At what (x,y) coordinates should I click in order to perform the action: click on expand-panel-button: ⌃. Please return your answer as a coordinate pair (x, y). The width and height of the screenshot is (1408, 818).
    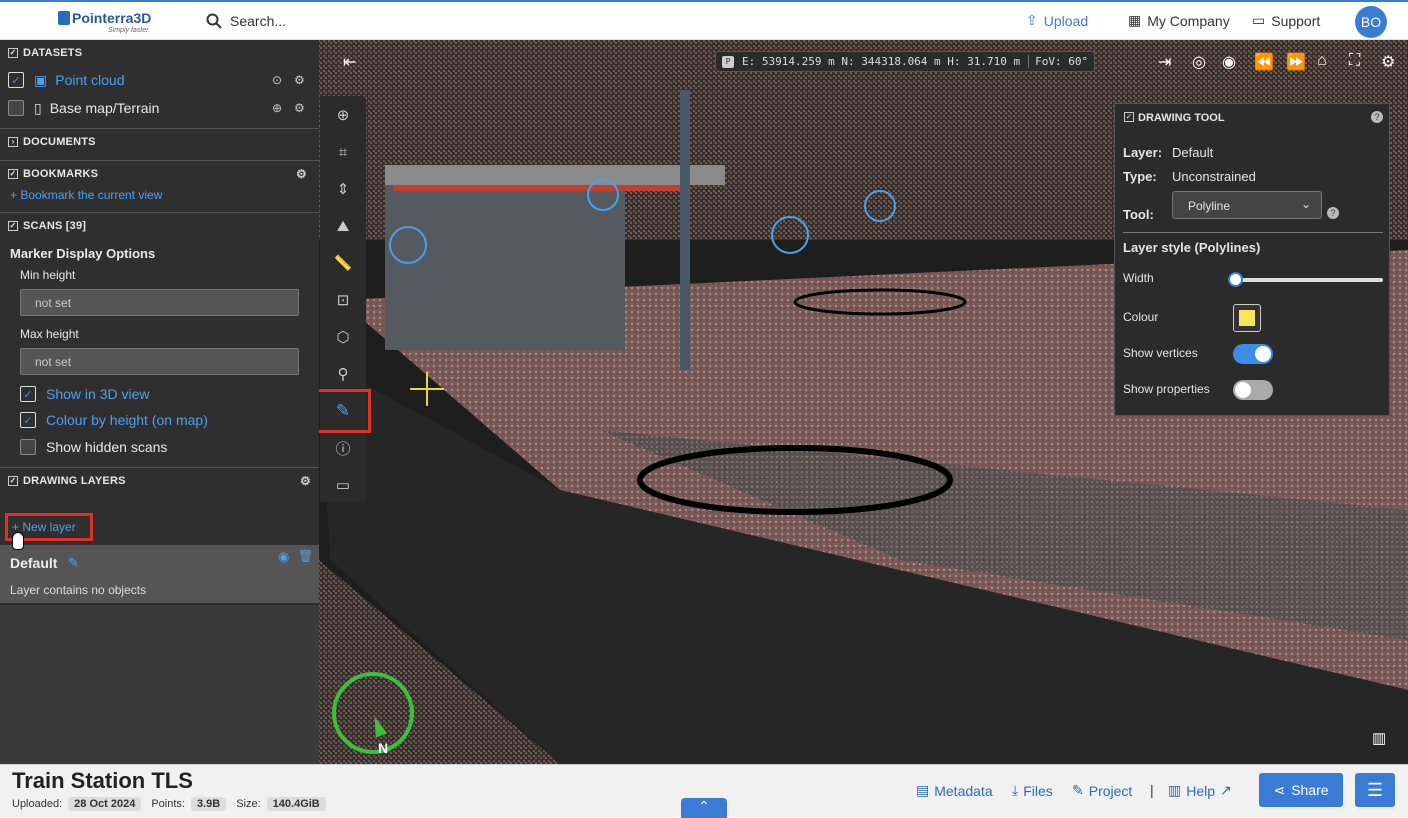
    Looking at the image, I should click on (704, 808).